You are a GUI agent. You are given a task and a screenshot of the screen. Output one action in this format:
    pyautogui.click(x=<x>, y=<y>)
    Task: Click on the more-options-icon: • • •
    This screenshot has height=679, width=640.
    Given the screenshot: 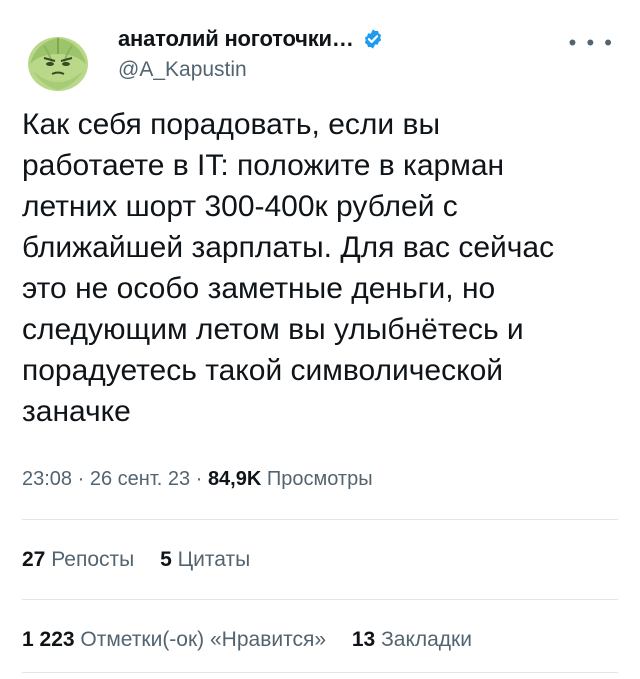 What is the action you would take?
    pyautogui.click(x=591, y=43)
    